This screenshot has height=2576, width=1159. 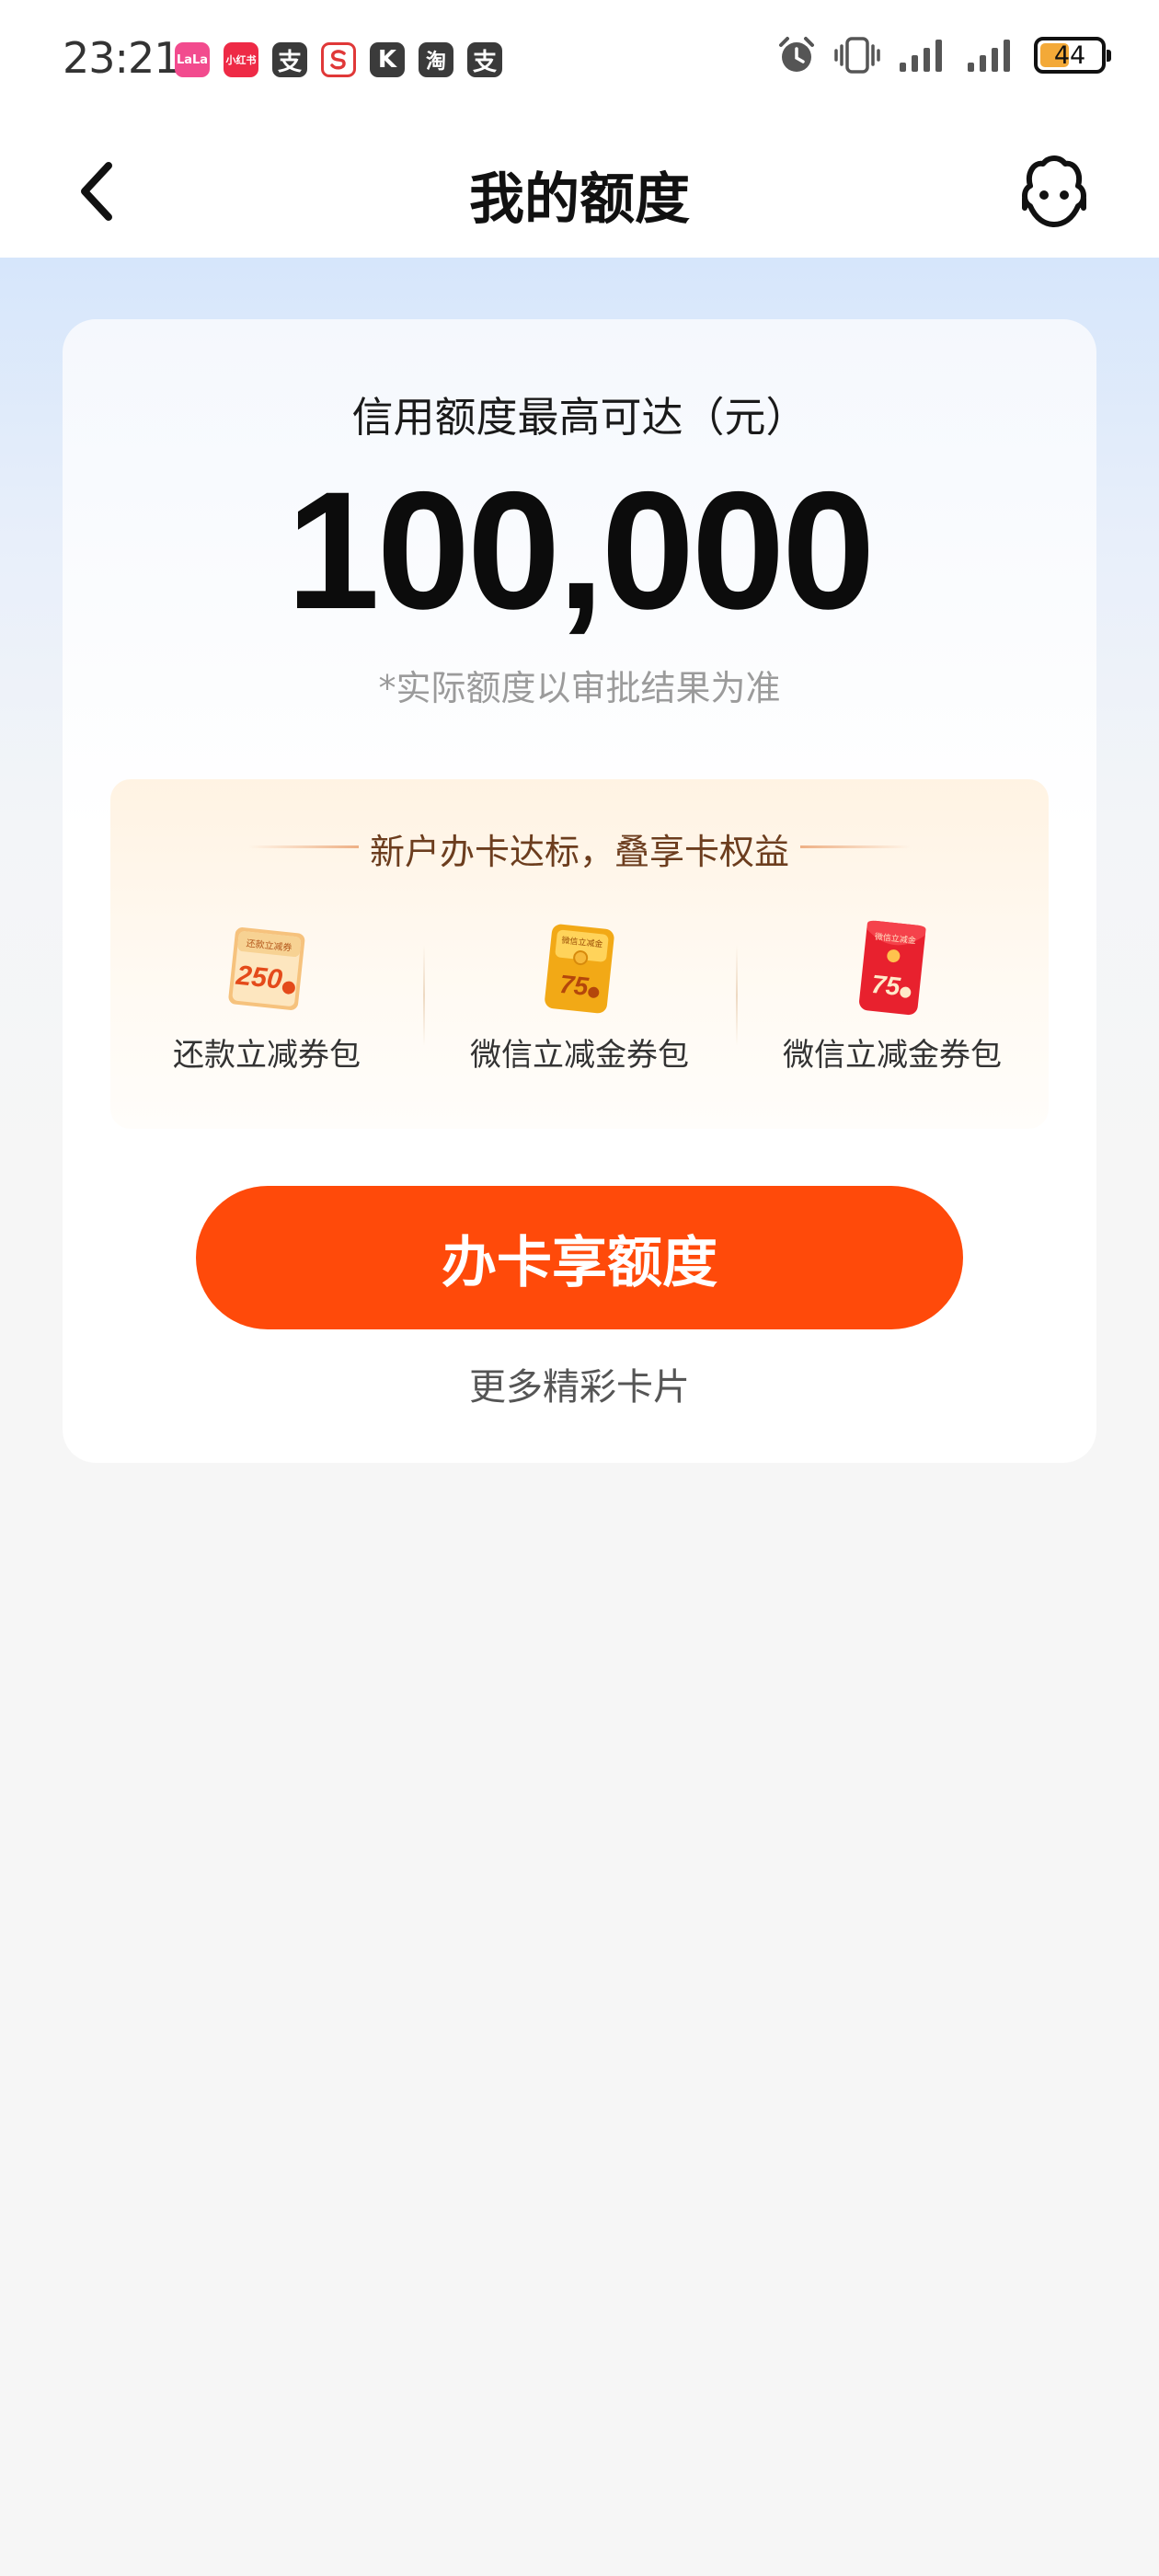 What do you see at coordinates (579, 688) in the screenshot?
I see `credit-limit-note: *实际额度以审批结果为准` at bounding box center [579, 688].